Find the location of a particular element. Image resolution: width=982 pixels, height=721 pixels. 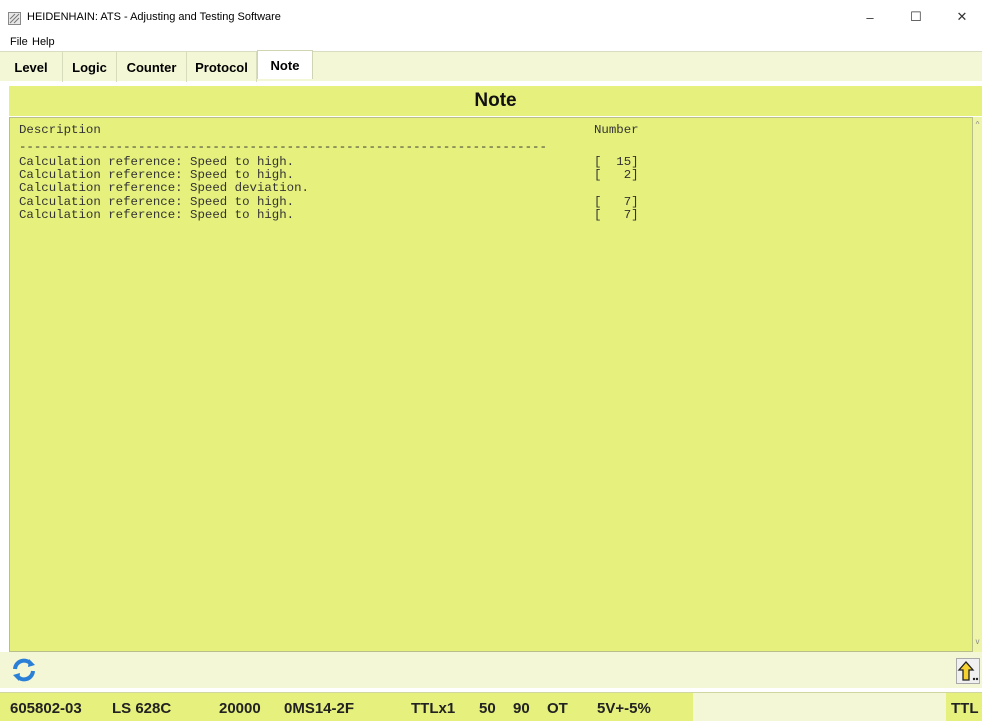

column-header-number: Number is located at coordinates (616, 130).